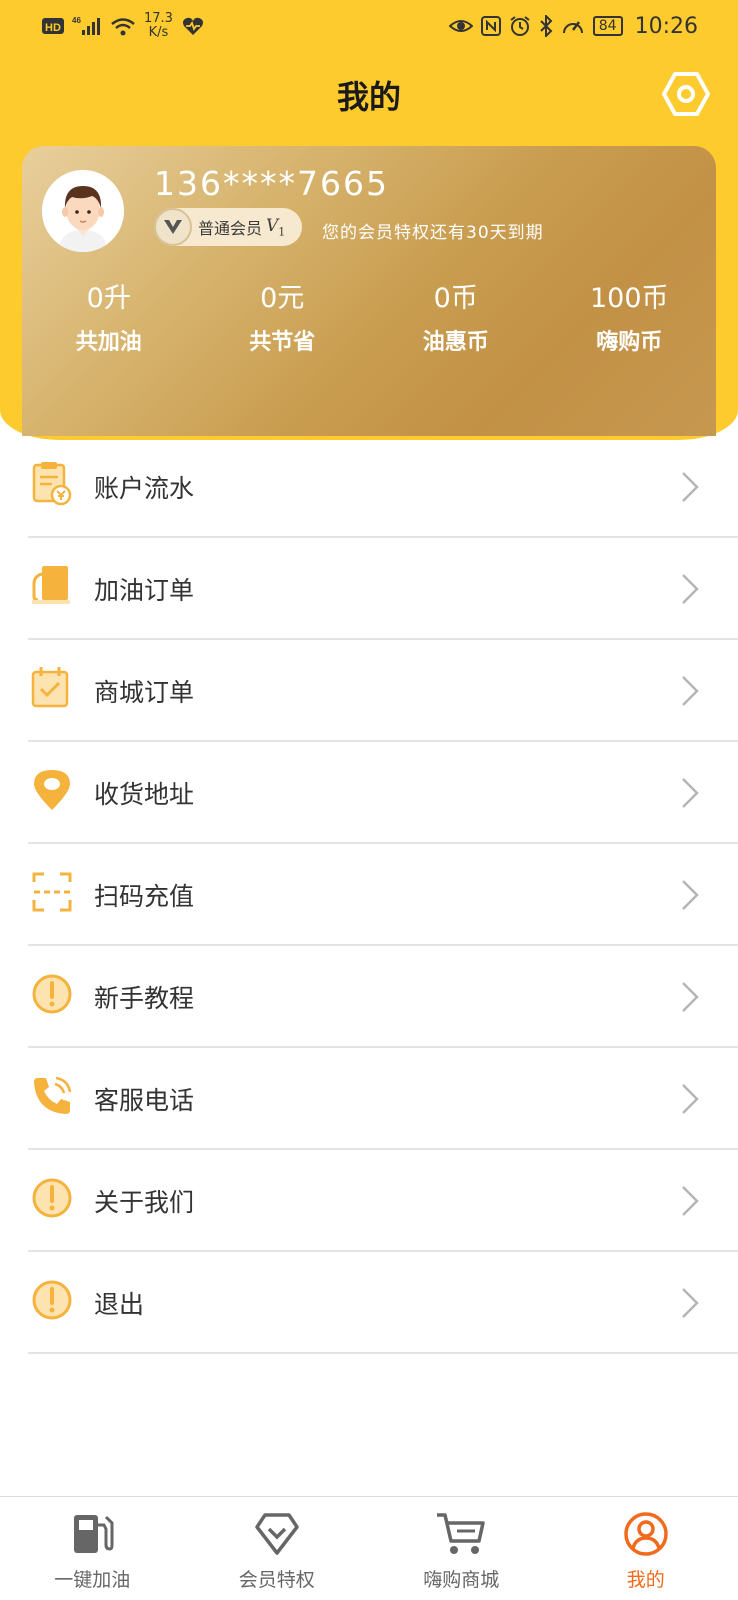 This screenshot has width=738, height=1600. I want to click on menu-item-about-us: 关于我们, so click(383, 1201).